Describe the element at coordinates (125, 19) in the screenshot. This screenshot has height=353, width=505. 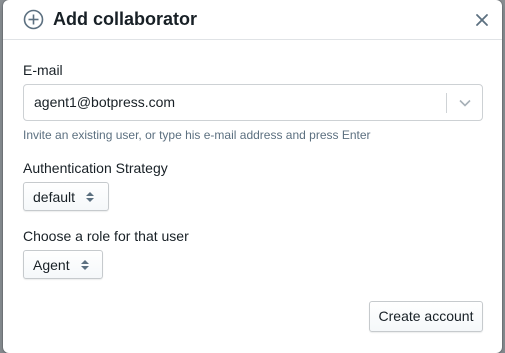
I see `dialog-title: Add collaborator` at that location.